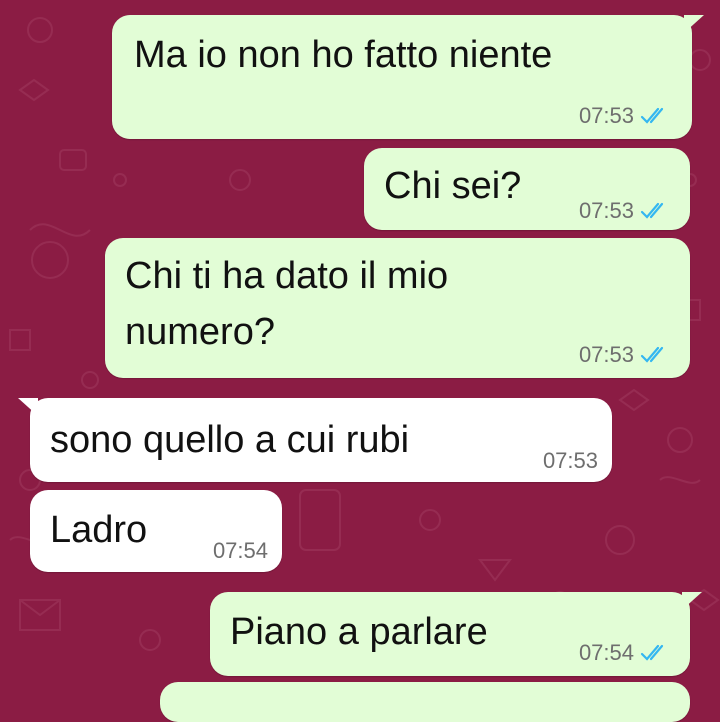 This screenshot has height=722, width=720. I want to click on message-text: Ladro, so click(99, 530).